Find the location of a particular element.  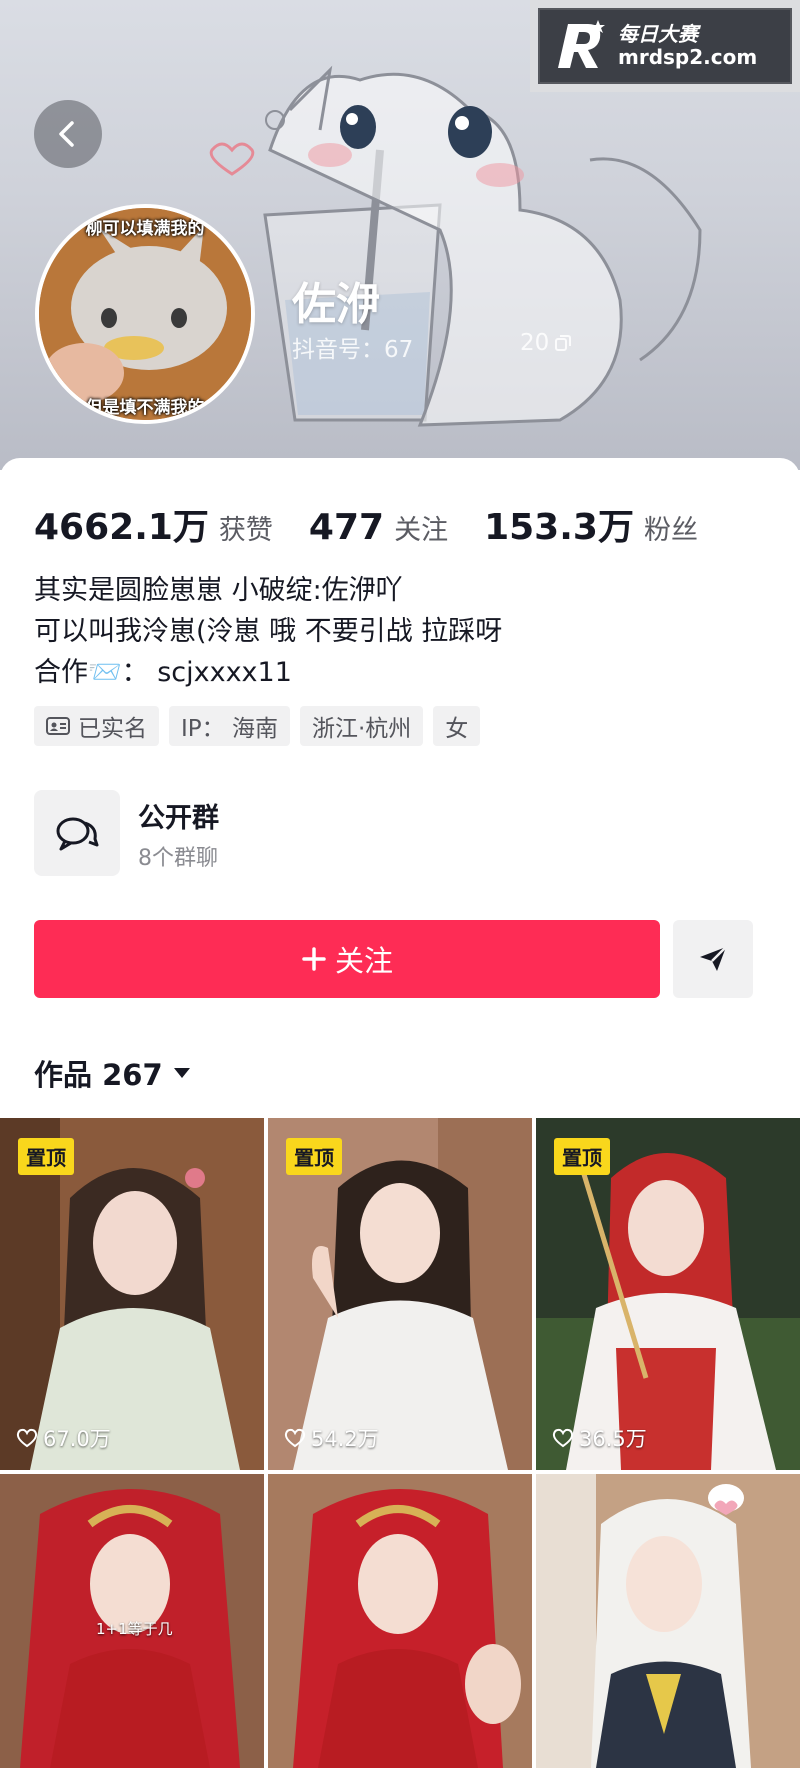

video-thumbnail: 置顶 36.5万 is located at coordinates (668, 1294).